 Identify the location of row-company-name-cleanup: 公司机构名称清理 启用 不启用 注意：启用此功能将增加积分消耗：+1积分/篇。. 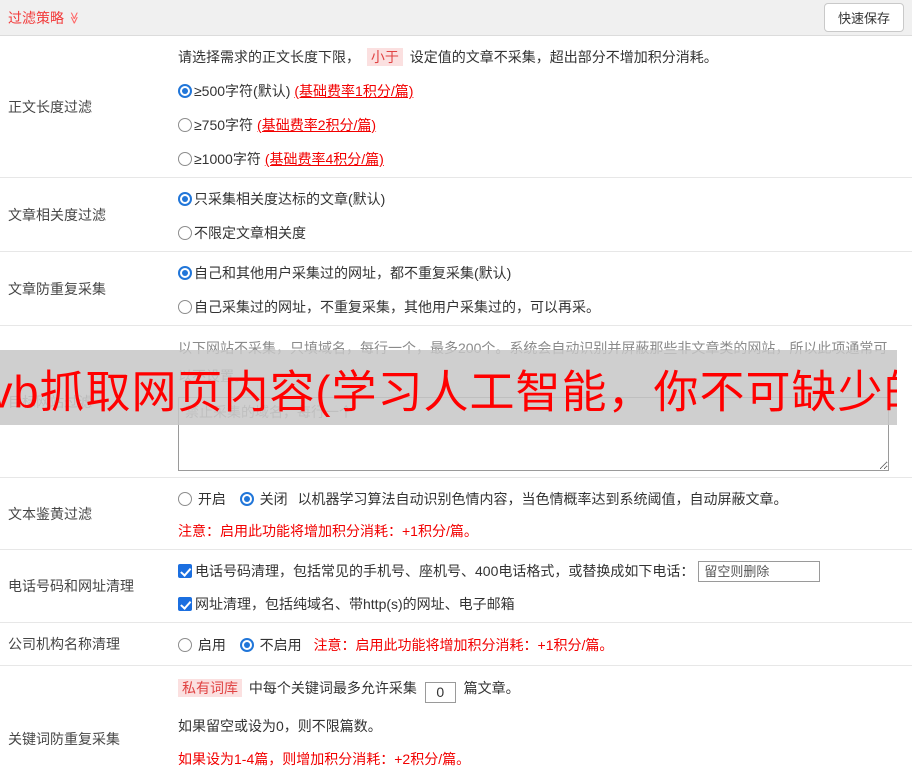
(456, 644).